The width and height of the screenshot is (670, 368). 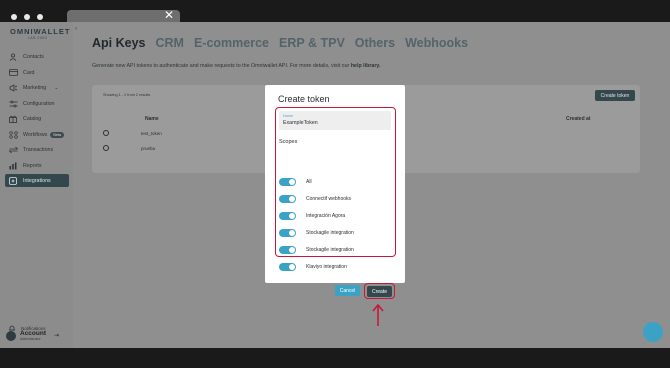 I want to click on name-field: Name ExampleToken, so click(x=335, y=120).